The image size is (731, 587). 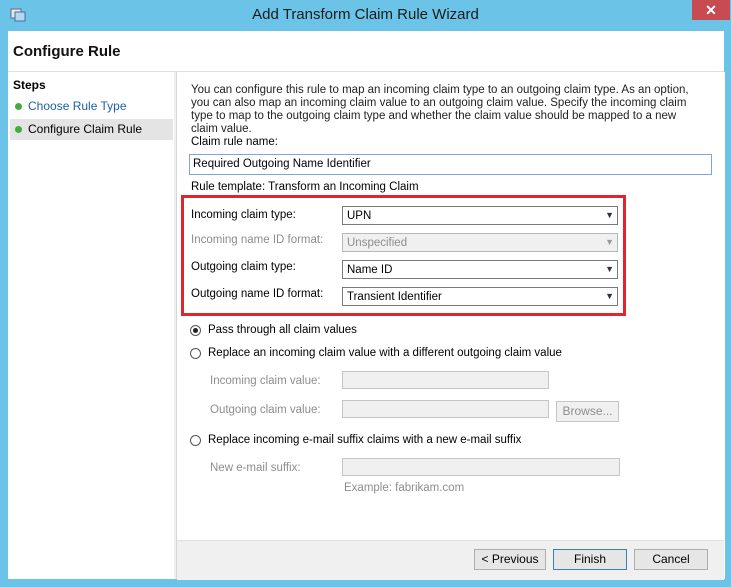 What do you see at coordinates (67, 51) in the screenshot?
I see `page-title: Configure Rule` at bounding box center [67, 51].